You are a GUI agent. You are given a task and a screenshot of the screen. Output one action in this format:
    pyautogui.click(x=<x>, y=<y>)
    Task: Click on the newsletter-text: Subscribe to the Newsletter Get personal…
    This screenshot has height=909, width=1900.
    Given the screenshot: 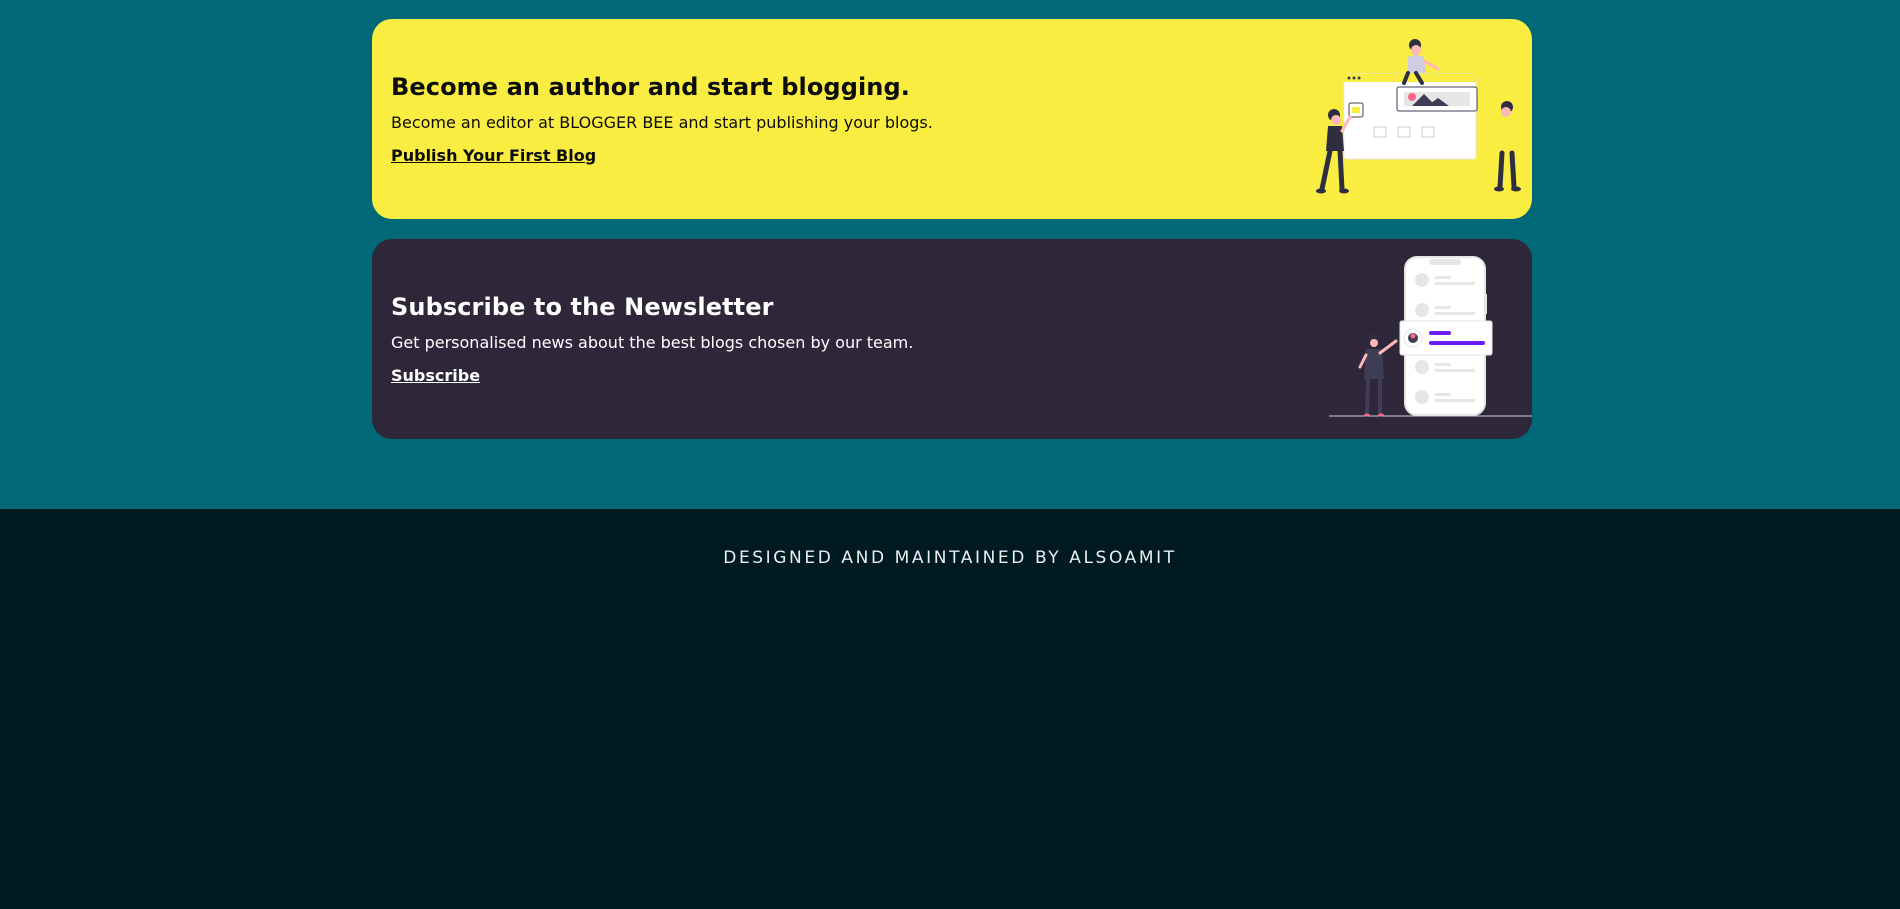 What is the action you would take?
    pyautogui.click(x=652, y=339)
    